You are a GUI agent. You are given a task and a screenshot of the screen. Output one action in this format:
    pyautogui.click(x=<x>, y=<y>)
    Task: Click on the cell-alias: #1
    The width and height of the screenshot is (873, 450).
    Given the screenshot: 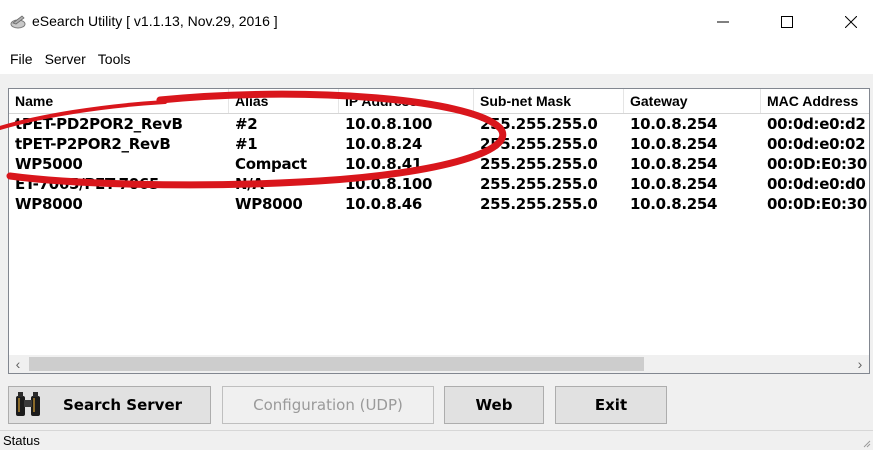 What is the action you would take?
    pyautogui.click(x=246, y=144)
    